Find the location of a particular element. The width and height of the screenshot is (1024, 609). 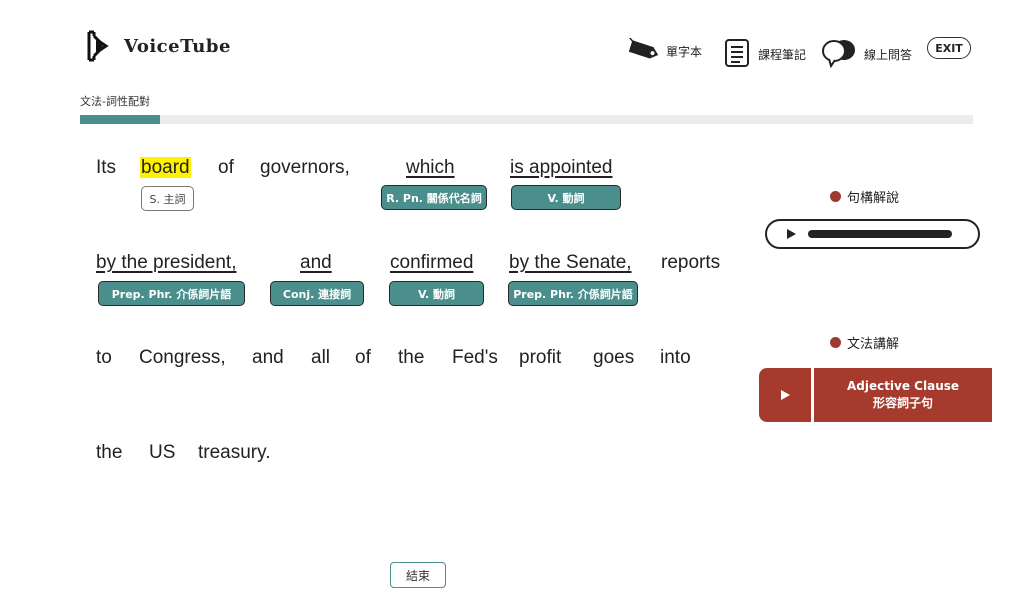

grammar-play-button is located at coordinates (785, 395).